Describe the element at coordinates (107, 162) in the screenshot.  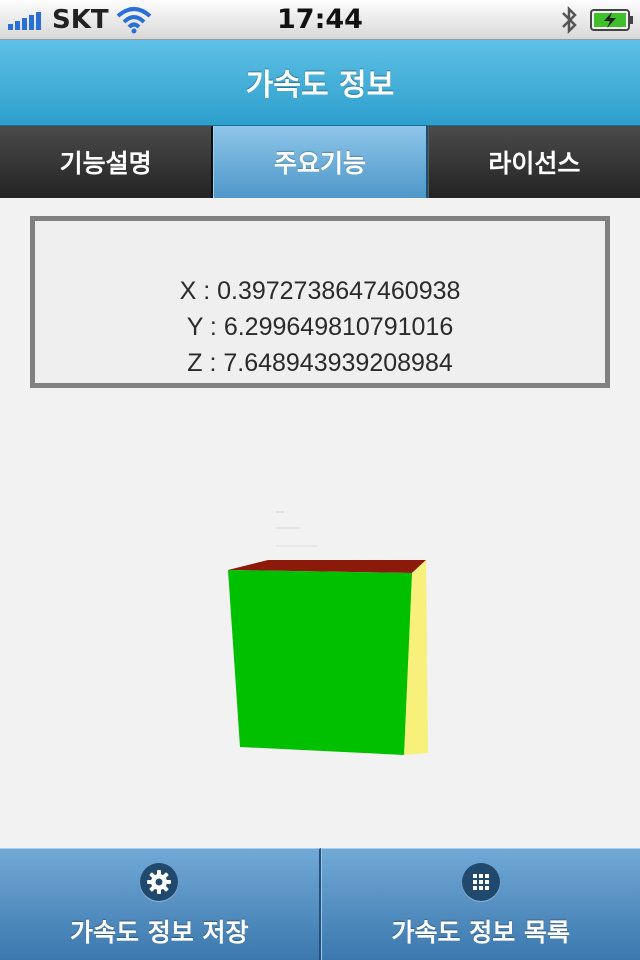
I see `tab-feature-description: 기능설명` at that location.